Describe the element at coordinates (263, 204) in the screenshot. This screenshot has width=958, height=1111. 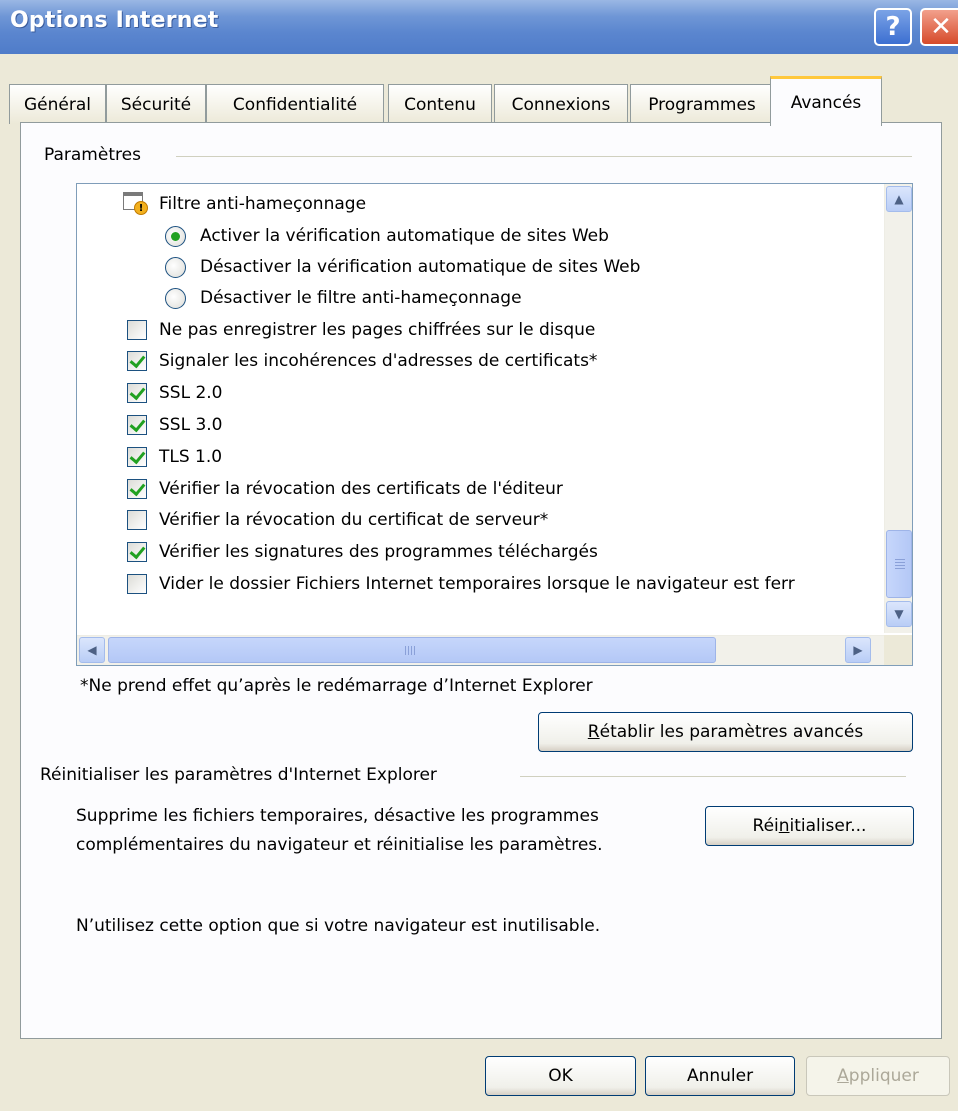
I see `category-label: Filtre anti-hameçonnage` at that location.